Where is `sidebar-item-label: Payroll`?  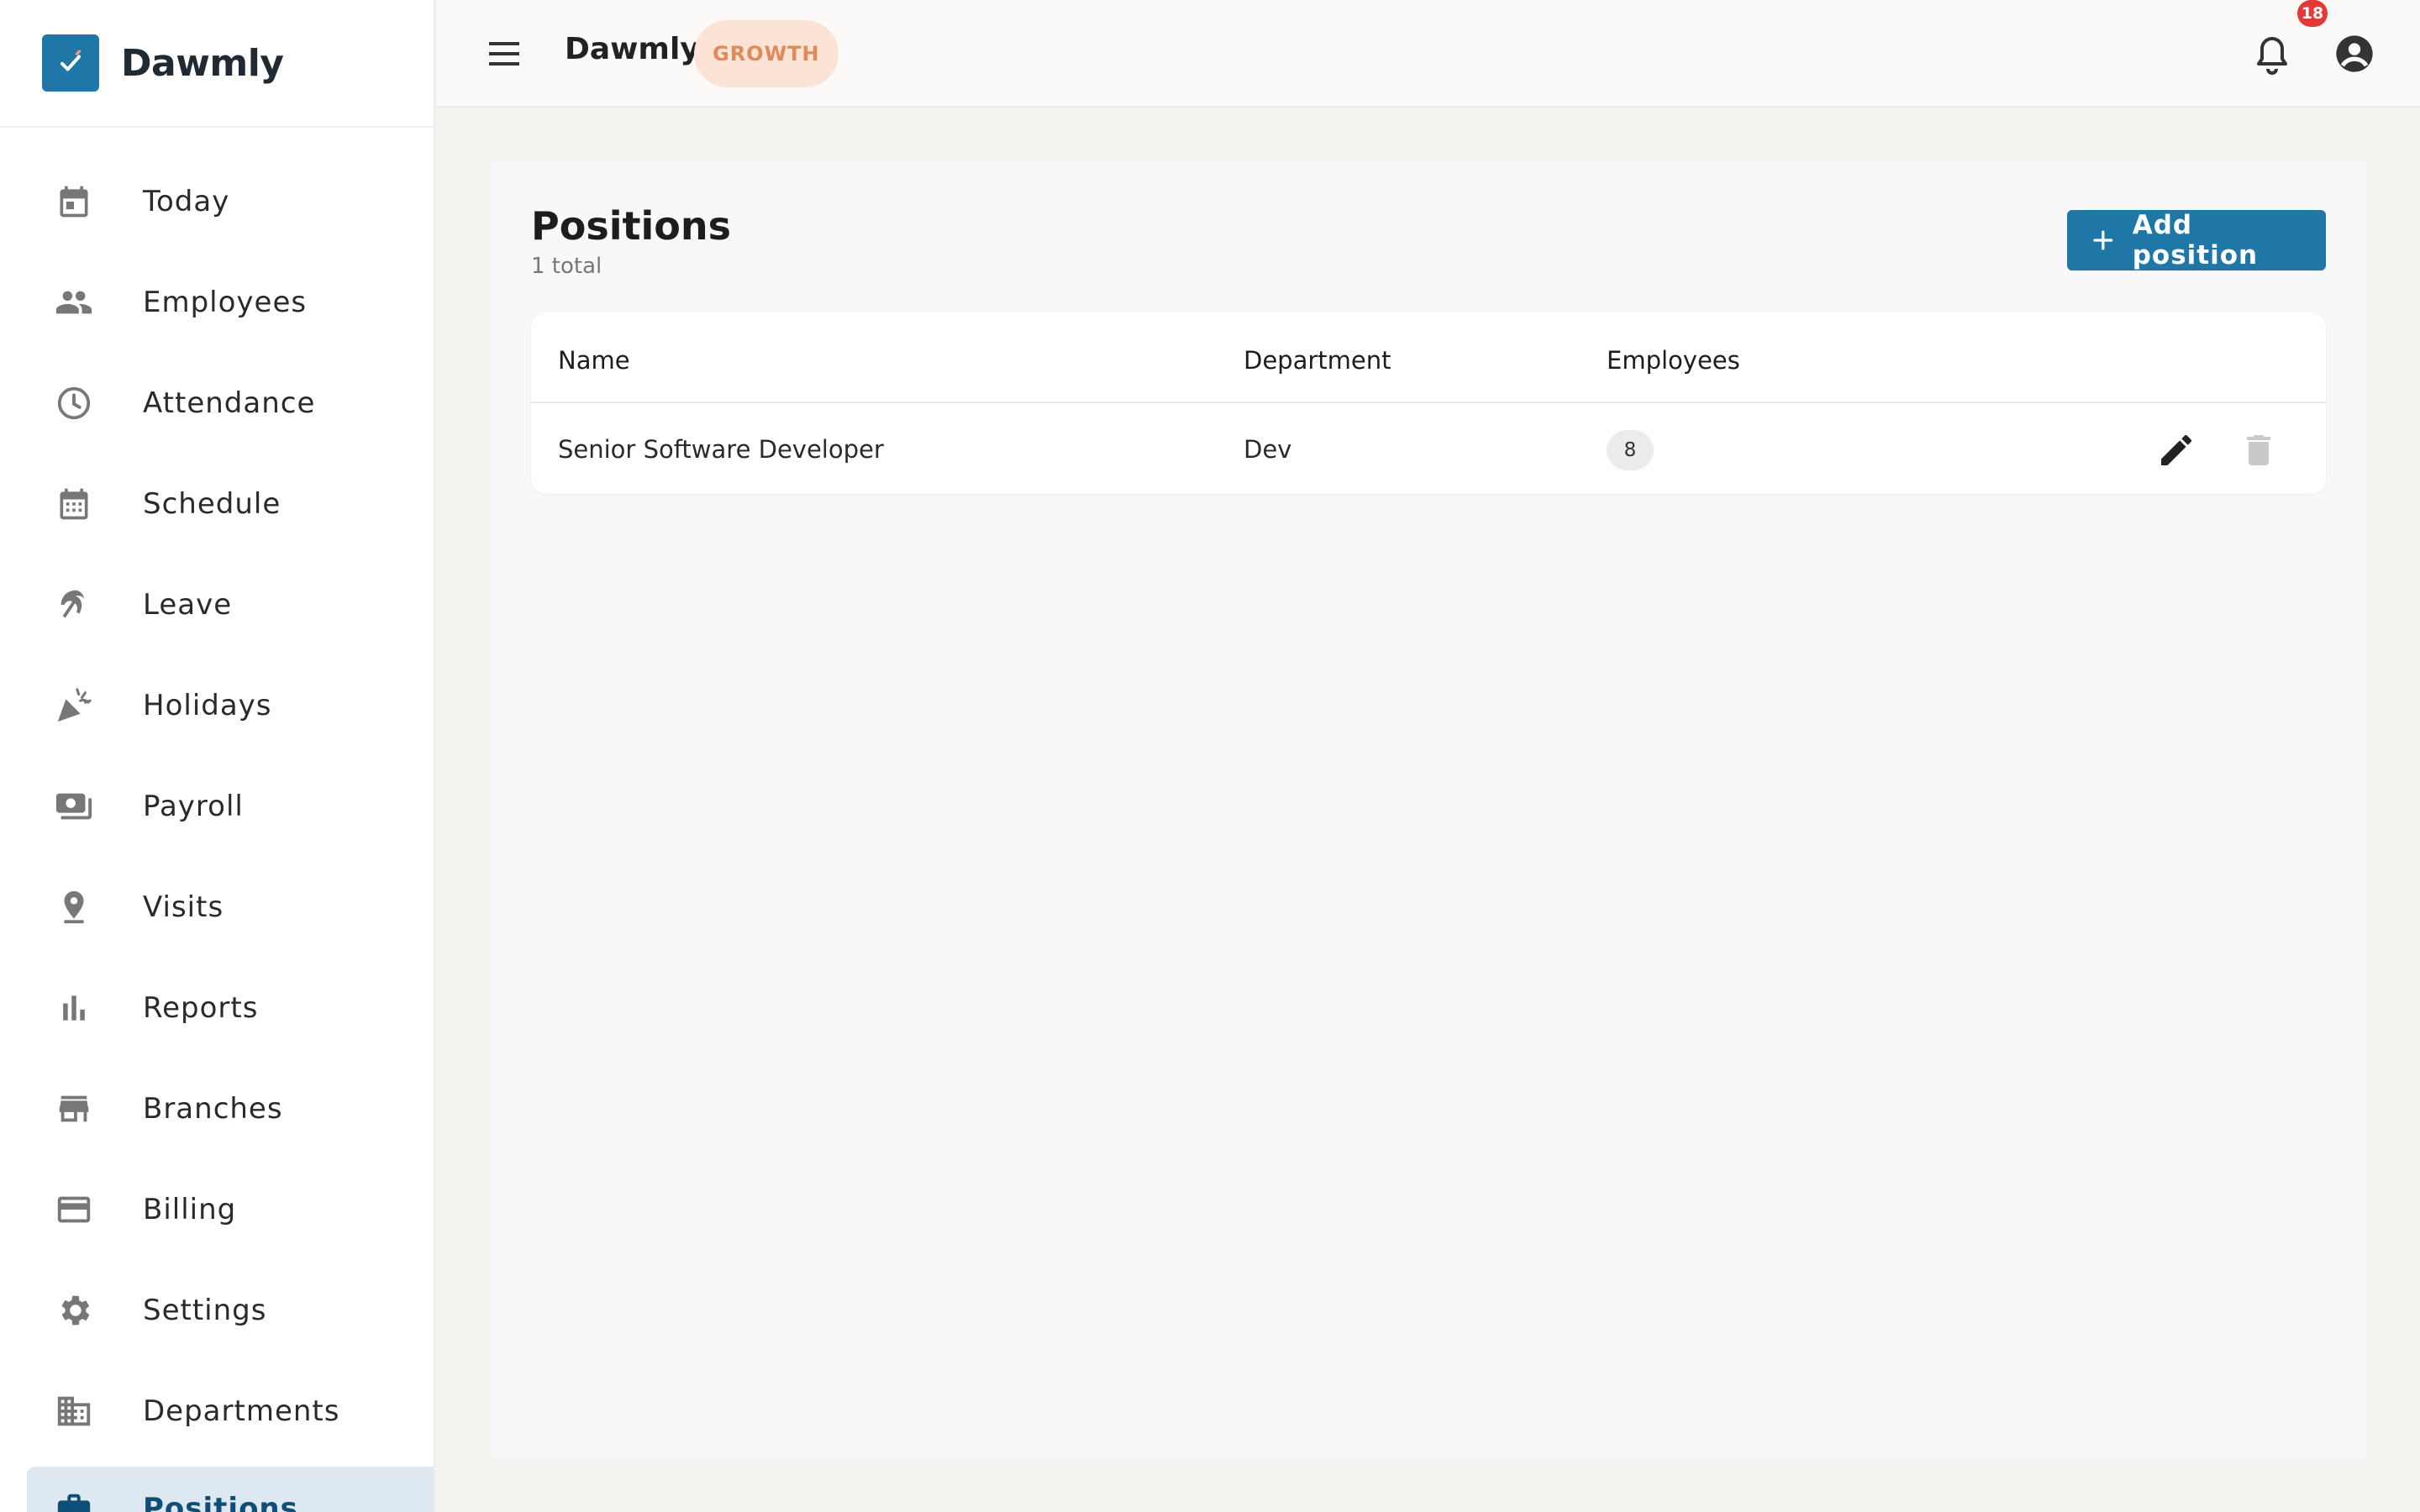
sidebar-item-label: Payroll is located at coordinates (193, 806).